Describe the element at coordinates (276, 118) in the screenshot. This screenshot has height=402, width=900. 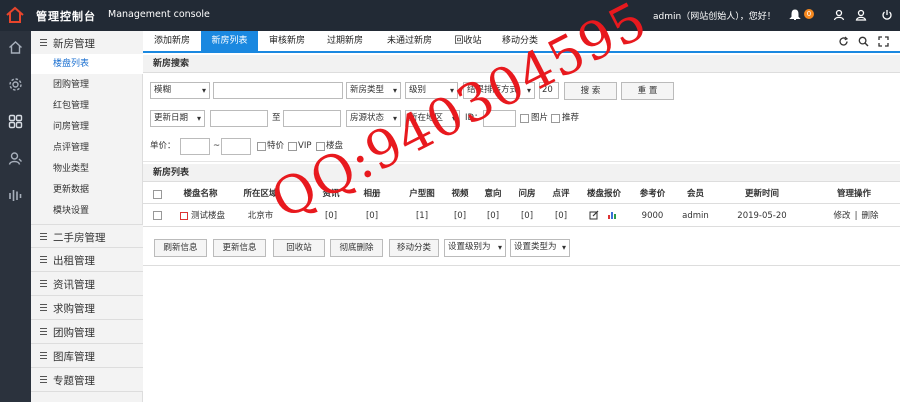
I see `date-to-label: 至` at that location.